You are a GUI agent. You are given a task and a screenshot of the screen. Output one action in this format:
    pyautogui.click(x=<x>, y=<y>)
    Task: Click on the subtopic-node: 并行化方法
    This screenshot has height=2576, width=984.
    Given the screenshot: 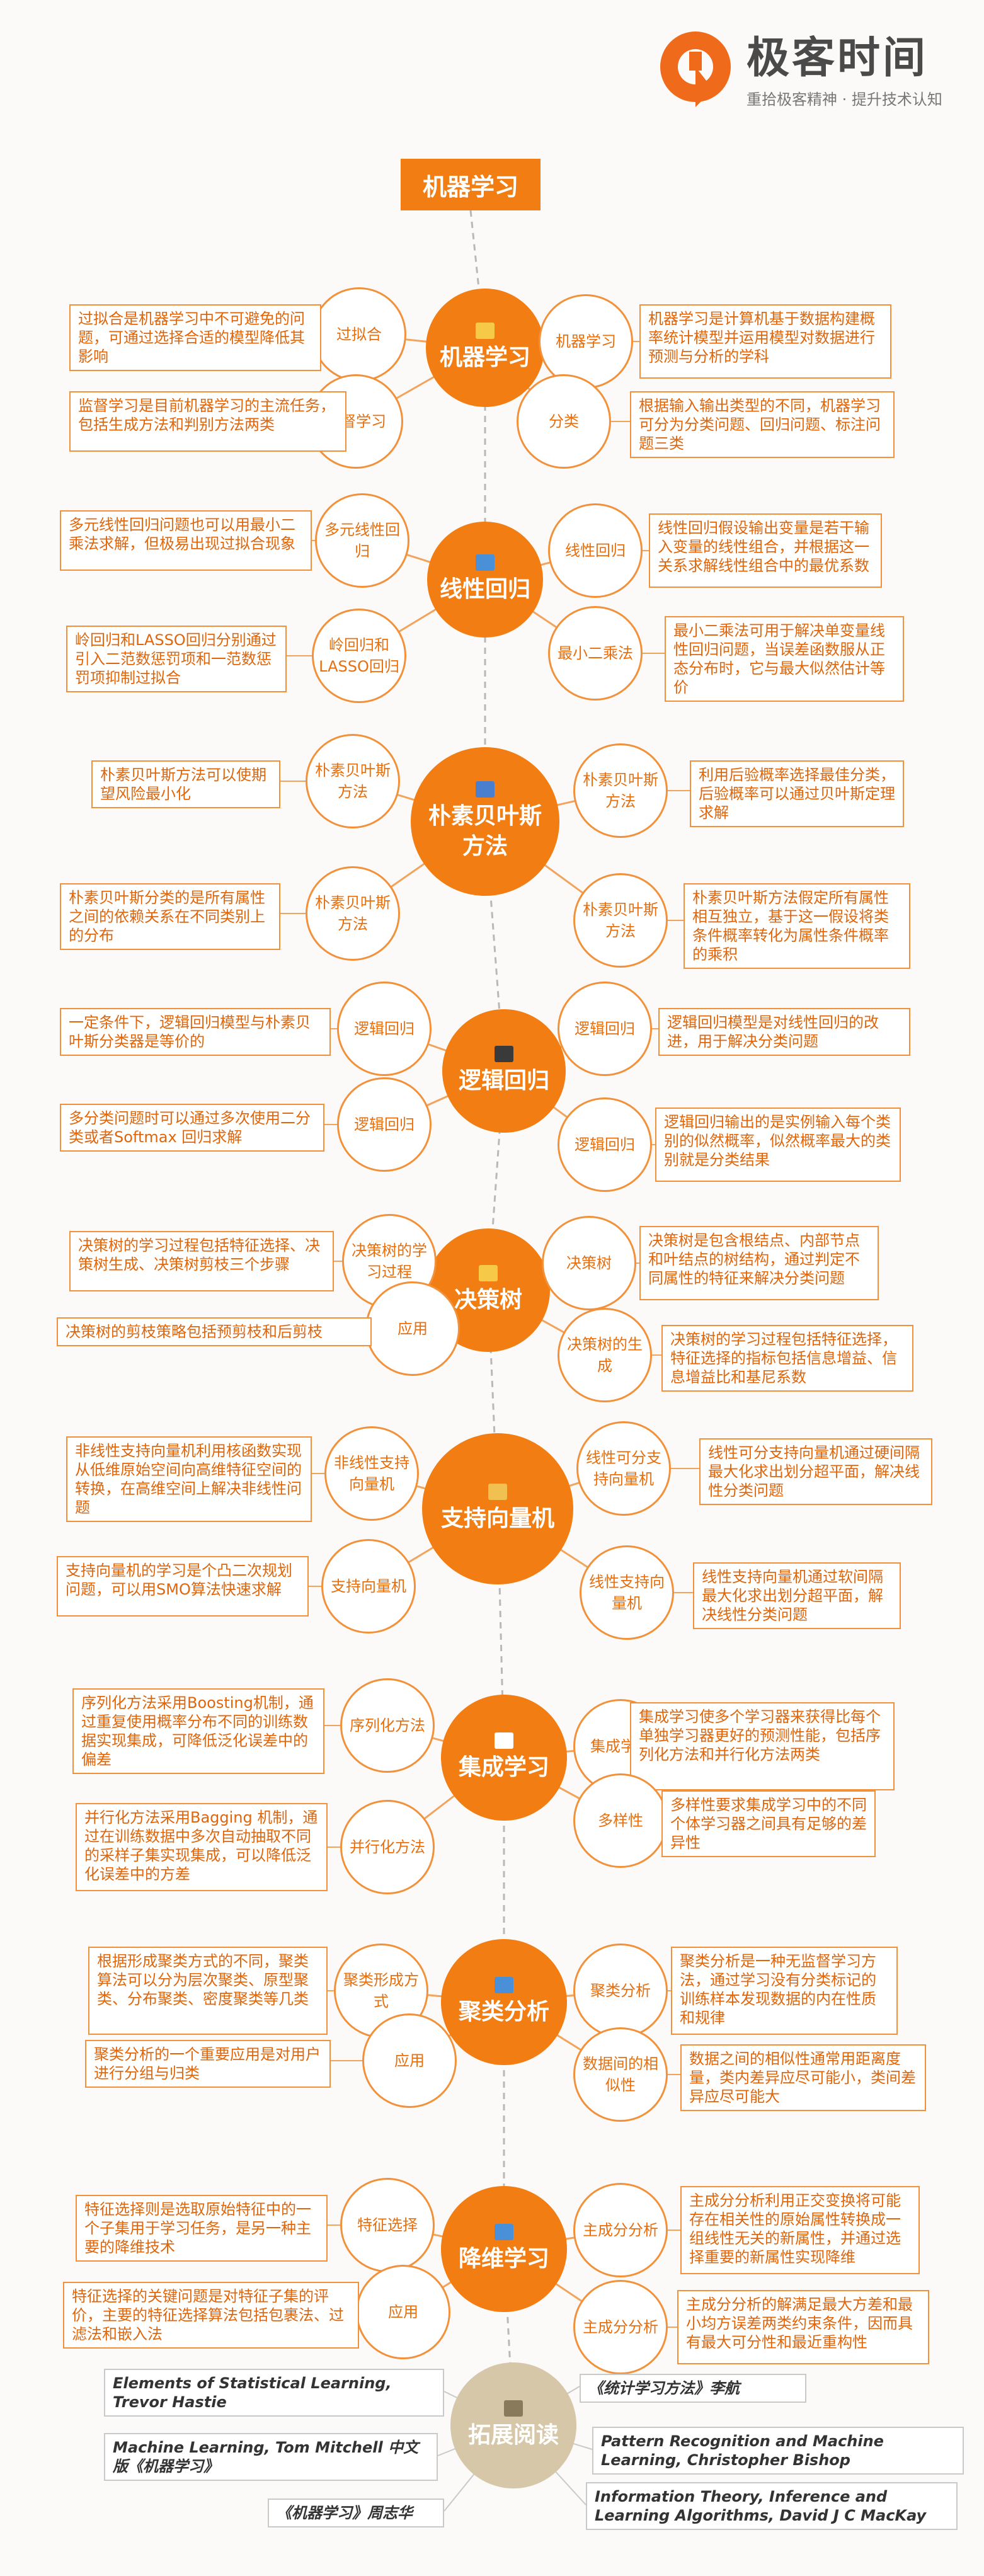 What is the action you would take?
    pyautogui.click(x=387, y=1847)
    